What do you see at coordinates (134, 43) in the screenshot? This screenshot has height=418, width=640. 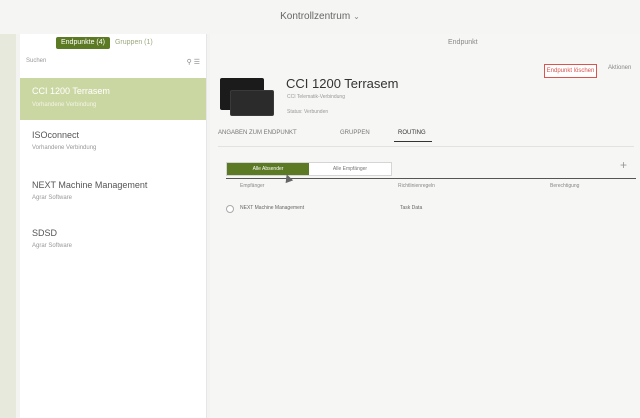 I see `segment-gruppen: Gruppen (1)` at bounding box center [134, 43].